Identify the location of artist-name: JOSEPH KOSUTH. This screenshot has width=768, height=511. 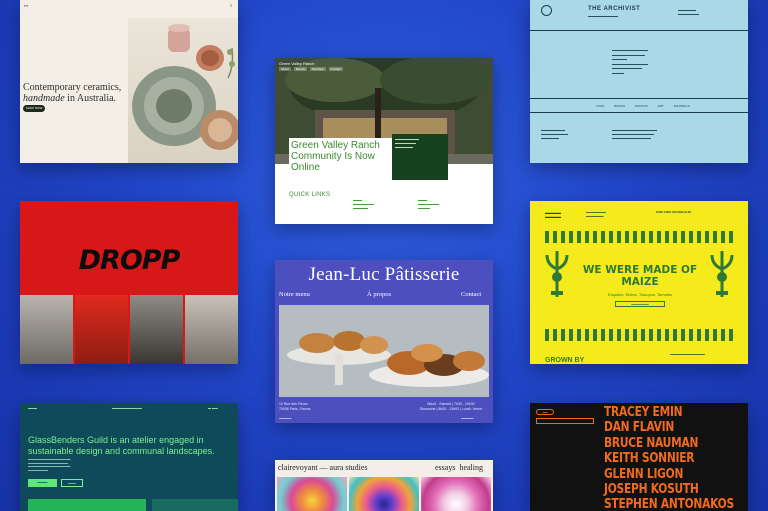
(669, 489).